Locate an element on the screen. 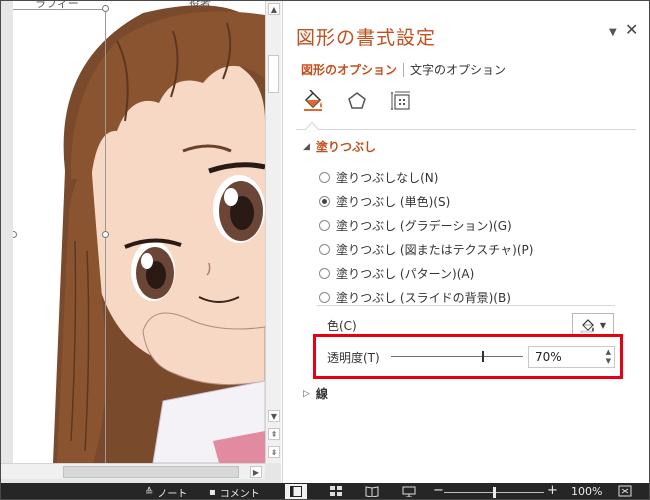 The image size is (650, 500). horizontal-scroll-thumb is located at coordinates (151, 472).